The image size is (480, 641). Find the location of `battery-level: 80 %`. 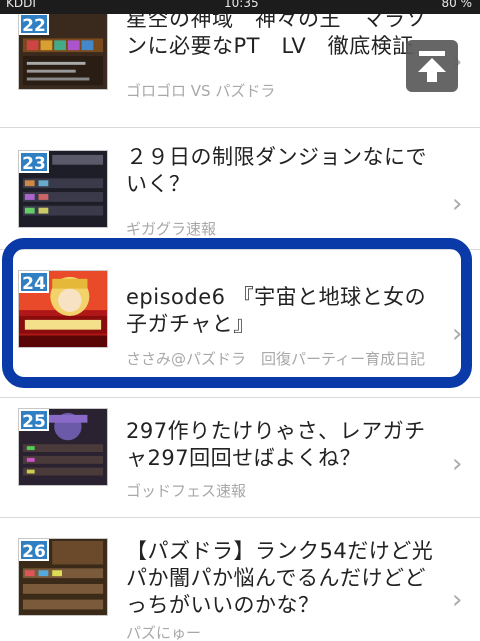

battery-level: 80 % is located at coordinates (457, 5).